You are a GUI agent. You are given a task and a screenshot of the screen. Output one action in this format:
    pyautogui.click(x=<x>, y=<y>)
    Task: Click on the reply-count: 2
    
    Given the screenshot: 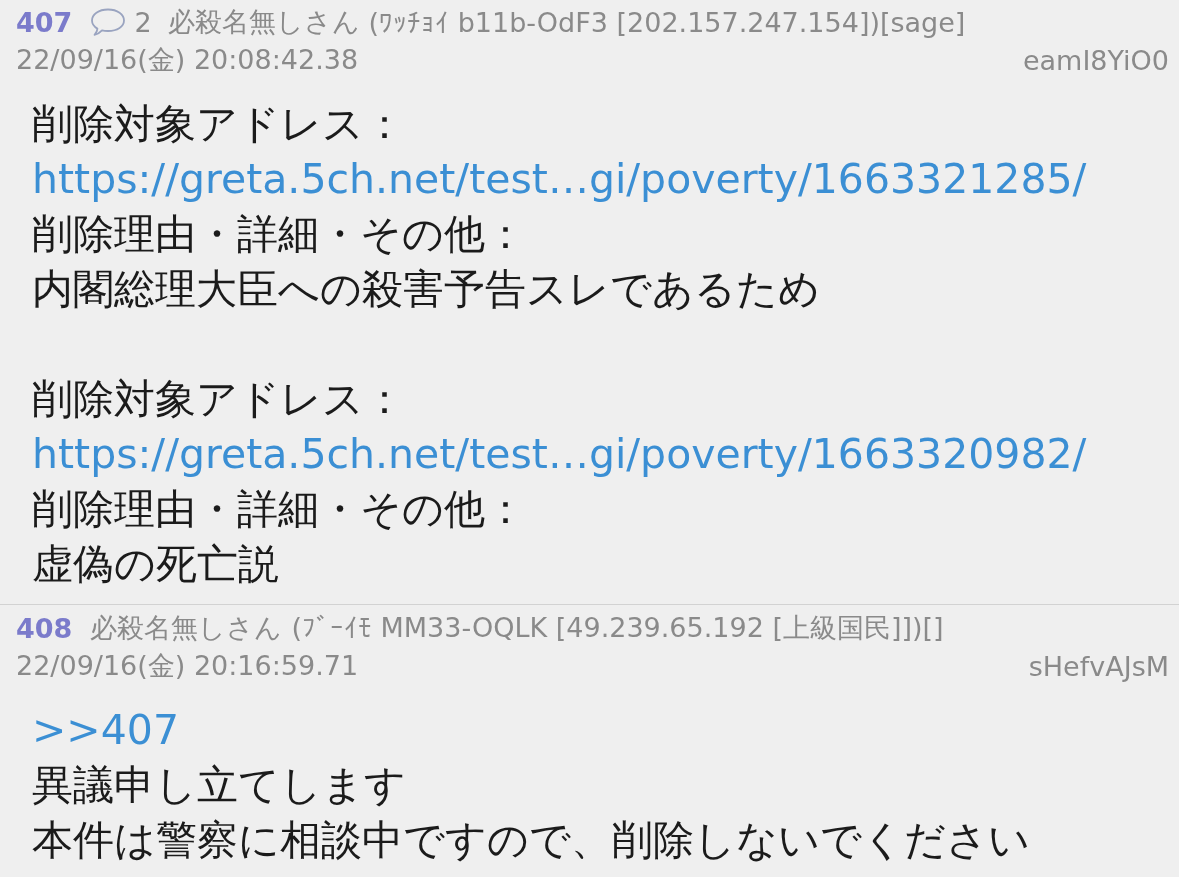 What is the action you would take?
    pyautogui.click(x=143, y=22)
    